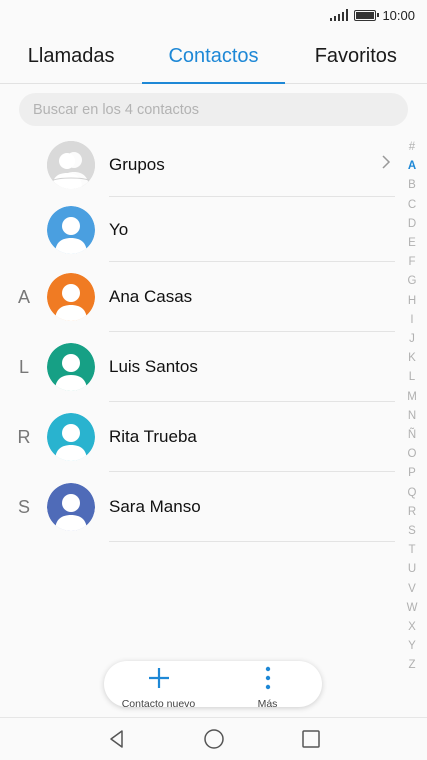 The height and width of the screenshot is (760, 427). Describe the element at coordinates (311, 739) in the screenshot. I see `recents-icon` at that location.